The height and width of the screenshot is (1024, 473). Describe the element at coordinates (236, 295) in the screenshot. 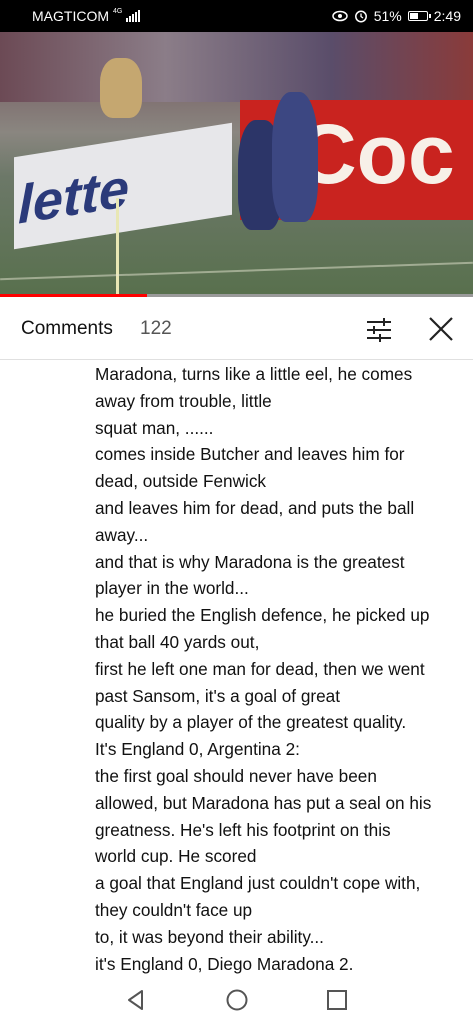

I see `video-progress-bar` at that location.